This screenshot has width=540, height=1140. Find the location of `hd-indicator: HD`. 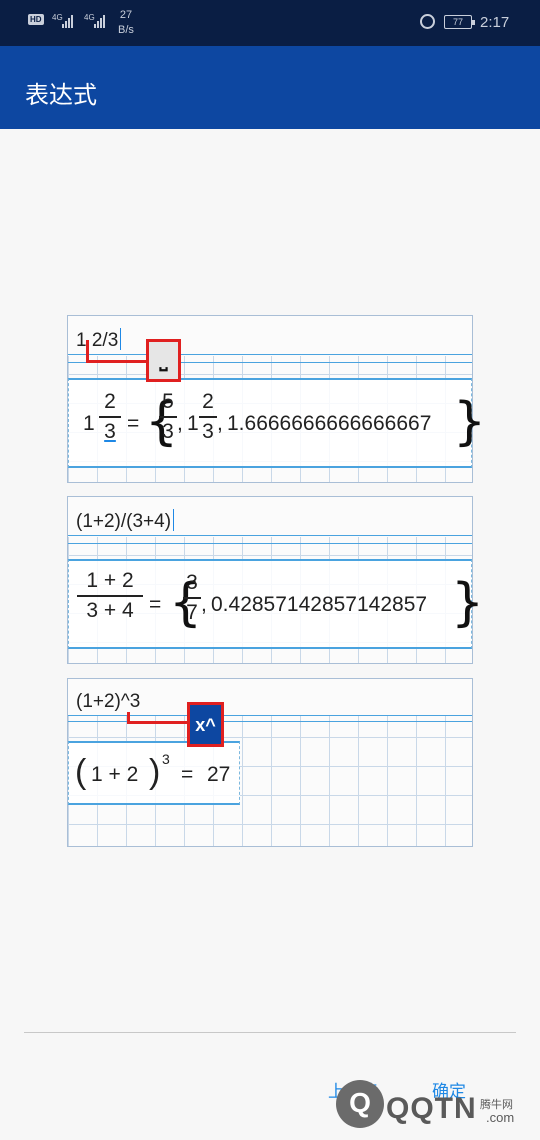

hd-indicator: HD is located at coordinates (36, 19).